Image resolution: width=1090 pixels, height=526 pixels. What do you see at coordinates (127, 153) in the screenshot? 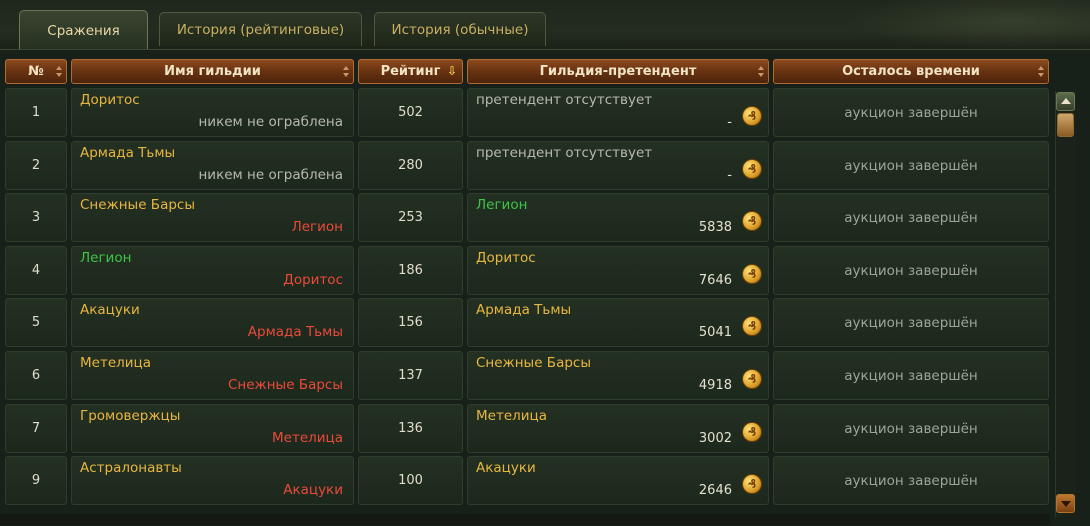
I see `guild-name: Армада Тьмы` at bounding box center [127, 153].